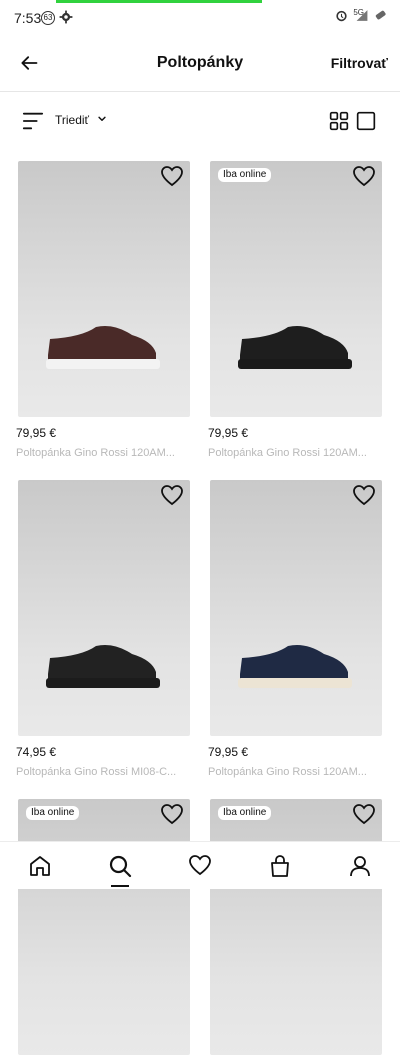 The image size is (400, 1055). I want to click on grid-view-icon, so click(339, 121).